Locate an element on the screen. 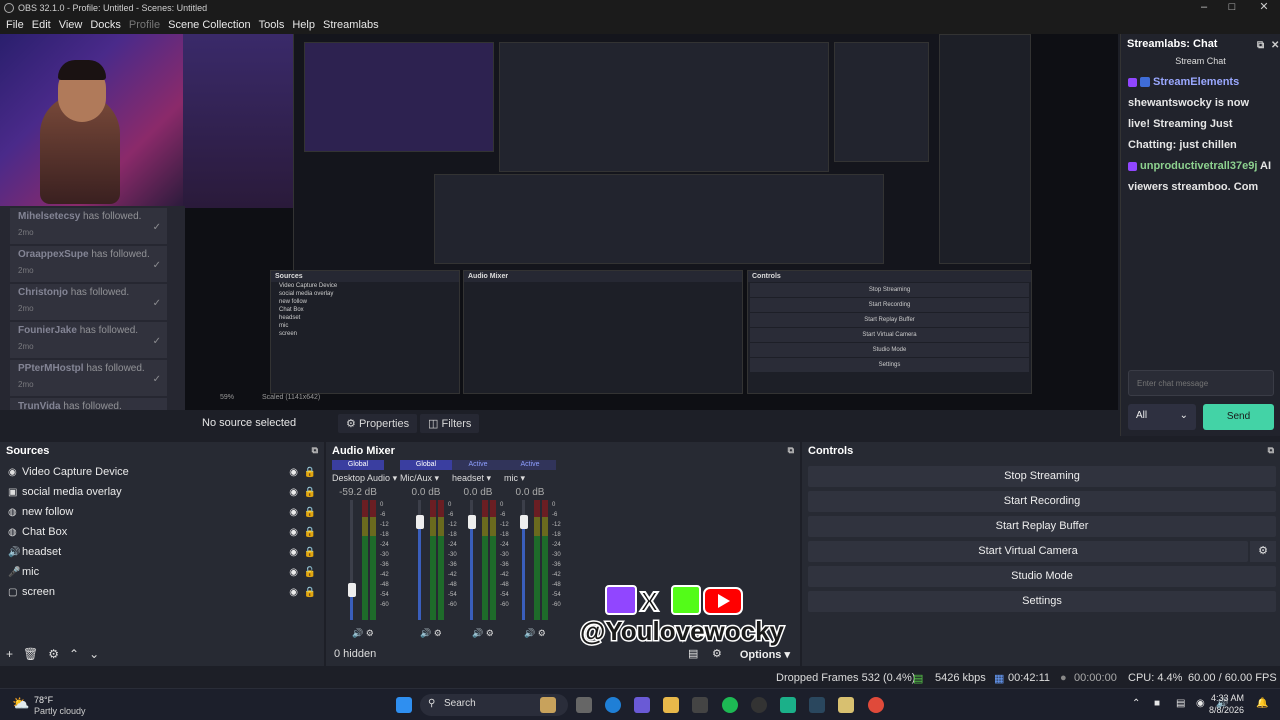  menu-profile: Profile is located at coordinates (144, 25).